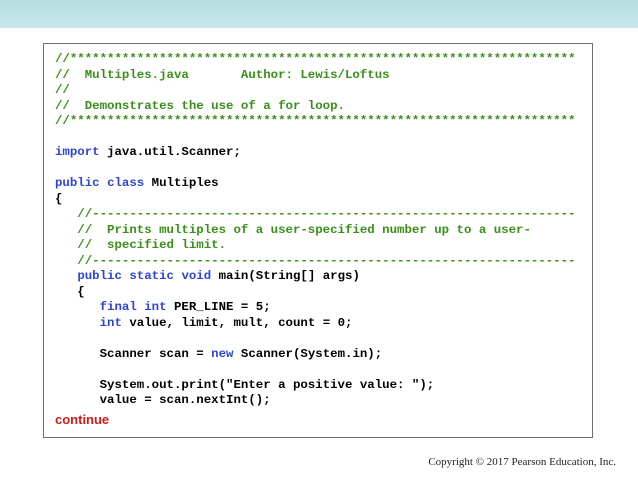 This screenshot has height=478, width=638. I want to click on code-comment: //, so click(62, 90).